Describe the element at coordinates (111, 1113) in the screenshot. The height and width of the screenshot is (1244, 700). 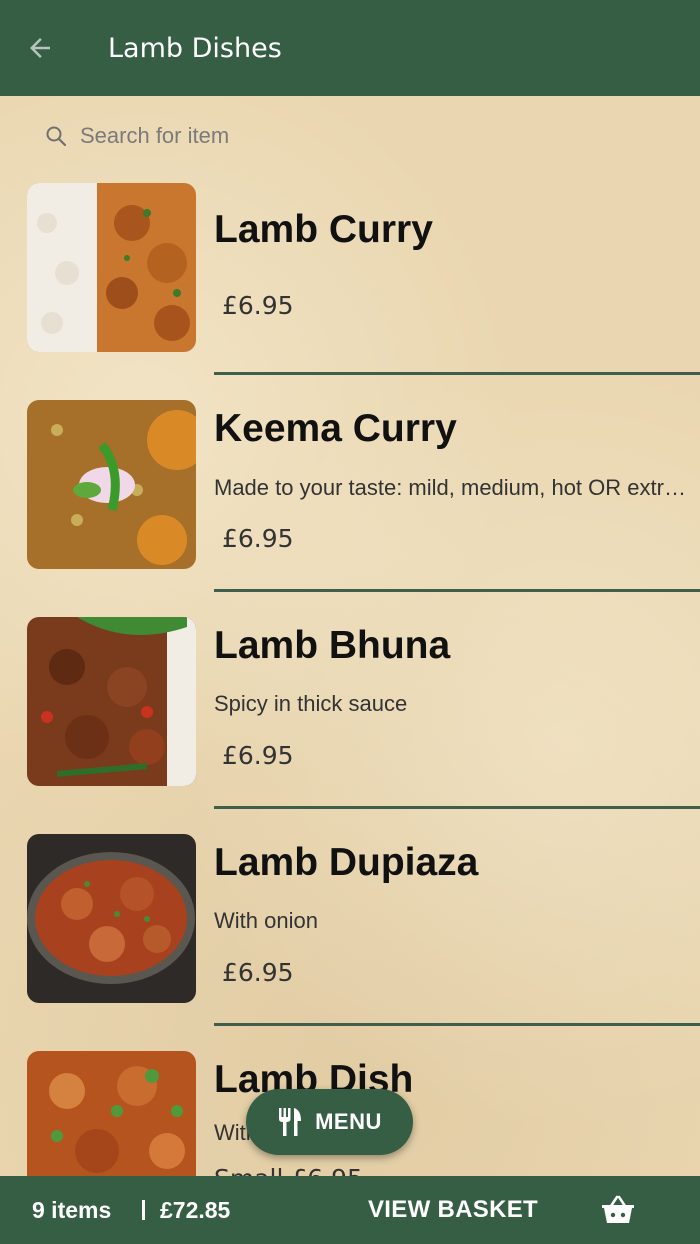
I see `lamb-dish-image` at that location.